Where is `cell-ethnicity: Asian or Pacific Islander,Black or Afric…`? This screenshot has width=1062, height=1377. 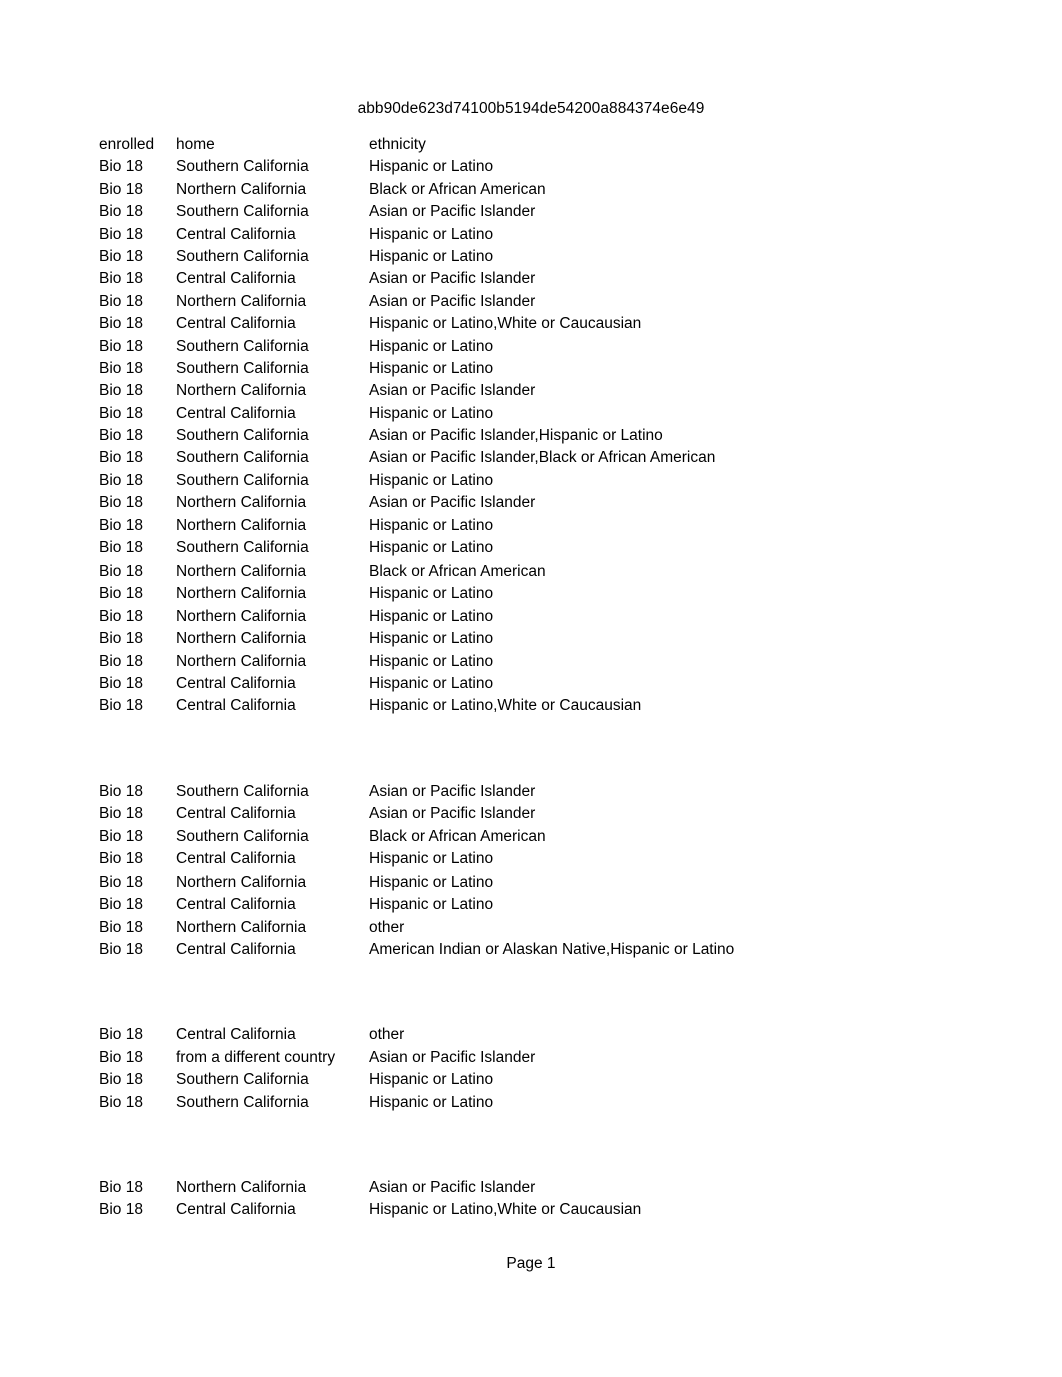 cell-ethnicity: Asian or Pacific Islander,Black or Afric… is located at coordinates (542, 458).